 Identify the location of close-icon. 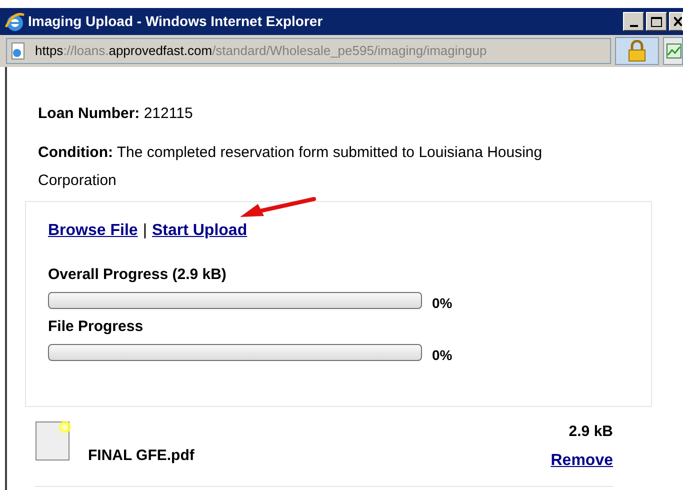
(678, 21).